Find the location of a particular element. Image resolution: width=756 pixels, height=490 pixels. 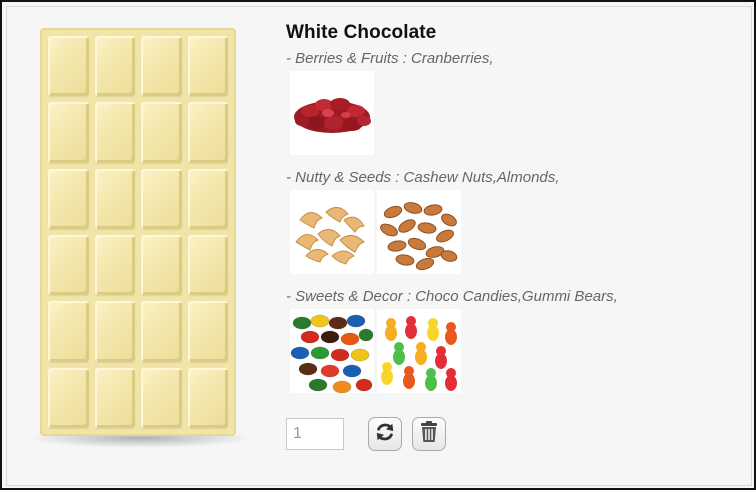

section-label-berries: - Berries & Fruits : Cranberries, is located at coordinates (390, 58).